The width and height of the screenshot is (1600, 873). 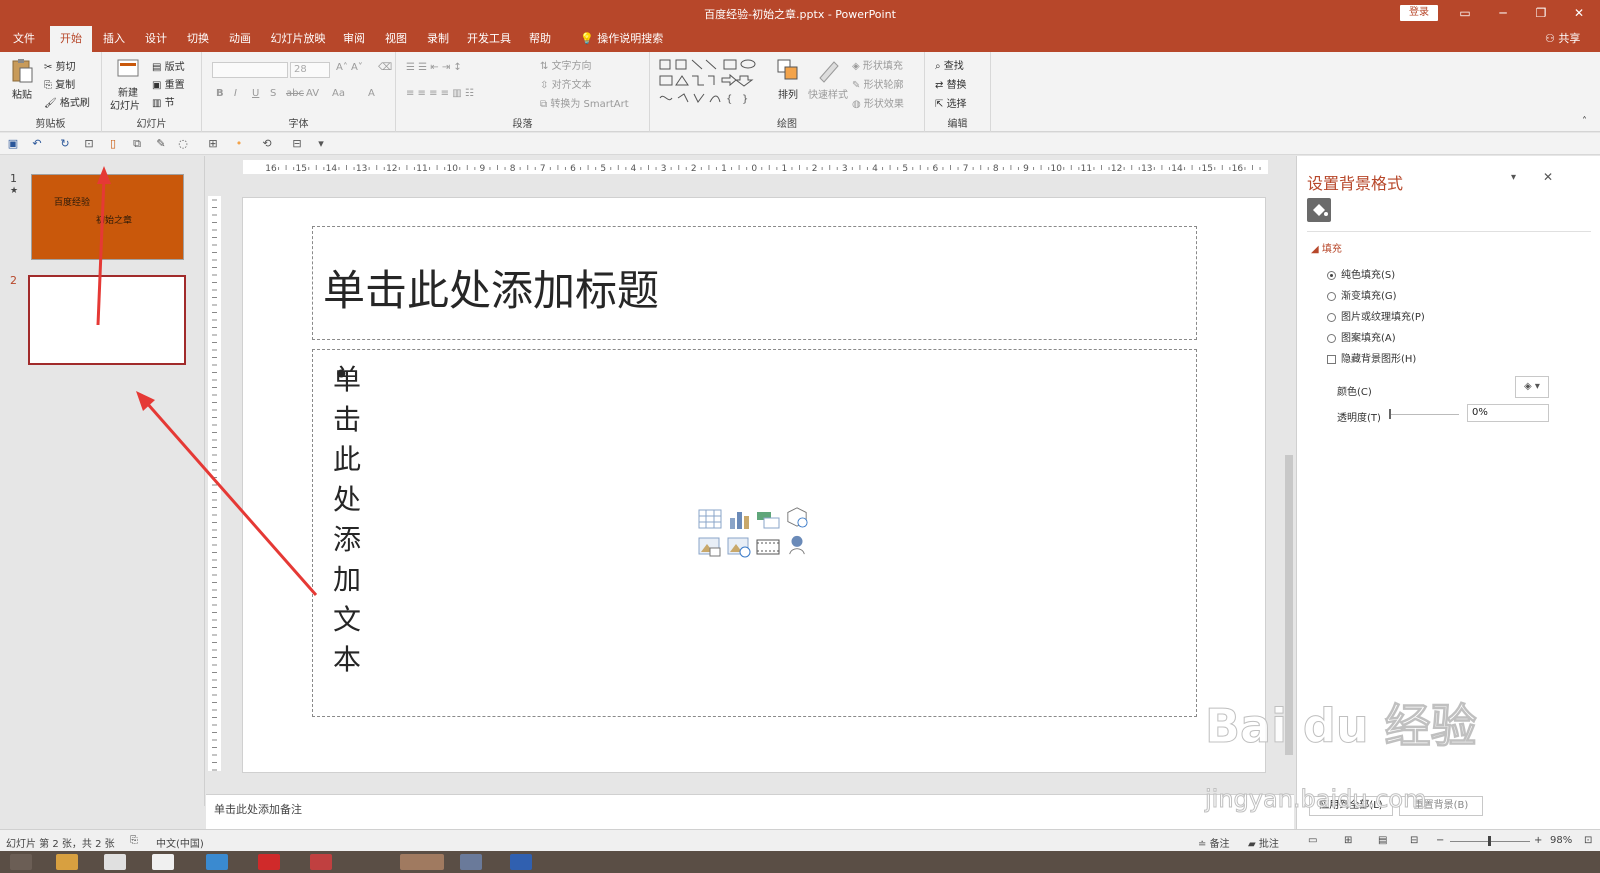 I want to click on quick-styles-button: 快速样式, so click(x=828, y=93).